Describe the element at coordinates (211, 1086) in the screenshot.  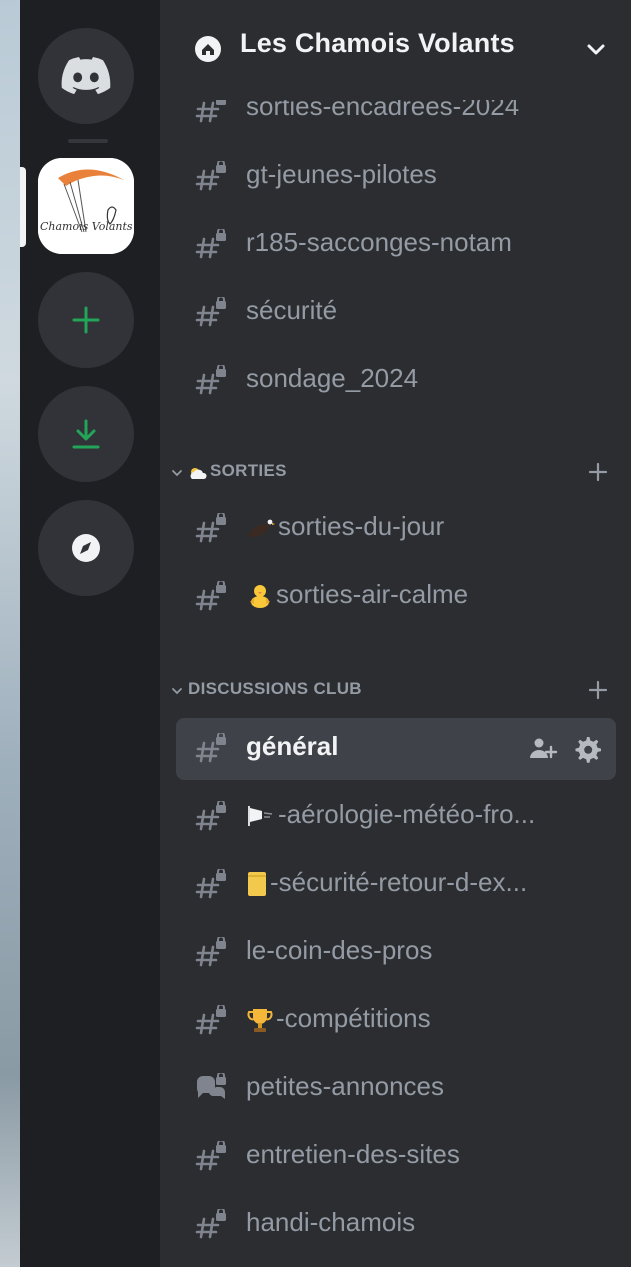
I see `forum-lock-icon` at that location.